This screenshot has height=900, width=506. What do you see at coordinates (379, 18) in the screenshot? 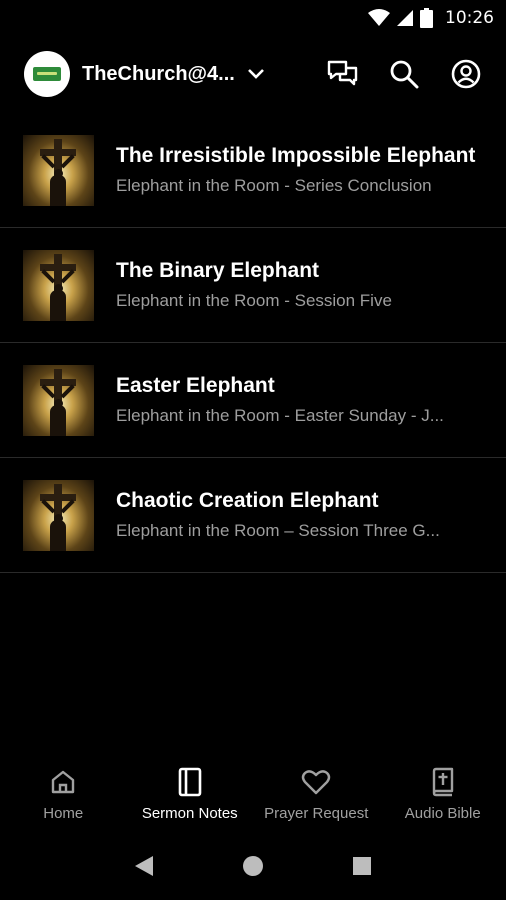
I see `wifi-icon` at bounding box center [379, 18].